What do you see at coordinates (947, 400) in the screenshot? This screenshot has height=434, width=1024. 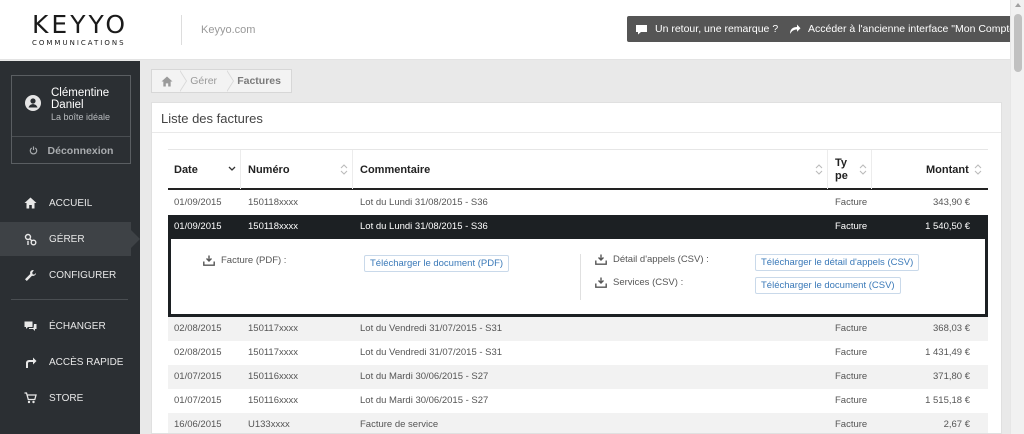 I see `cell-montant: 1 515,18 €` at bounding box center [947, 400].